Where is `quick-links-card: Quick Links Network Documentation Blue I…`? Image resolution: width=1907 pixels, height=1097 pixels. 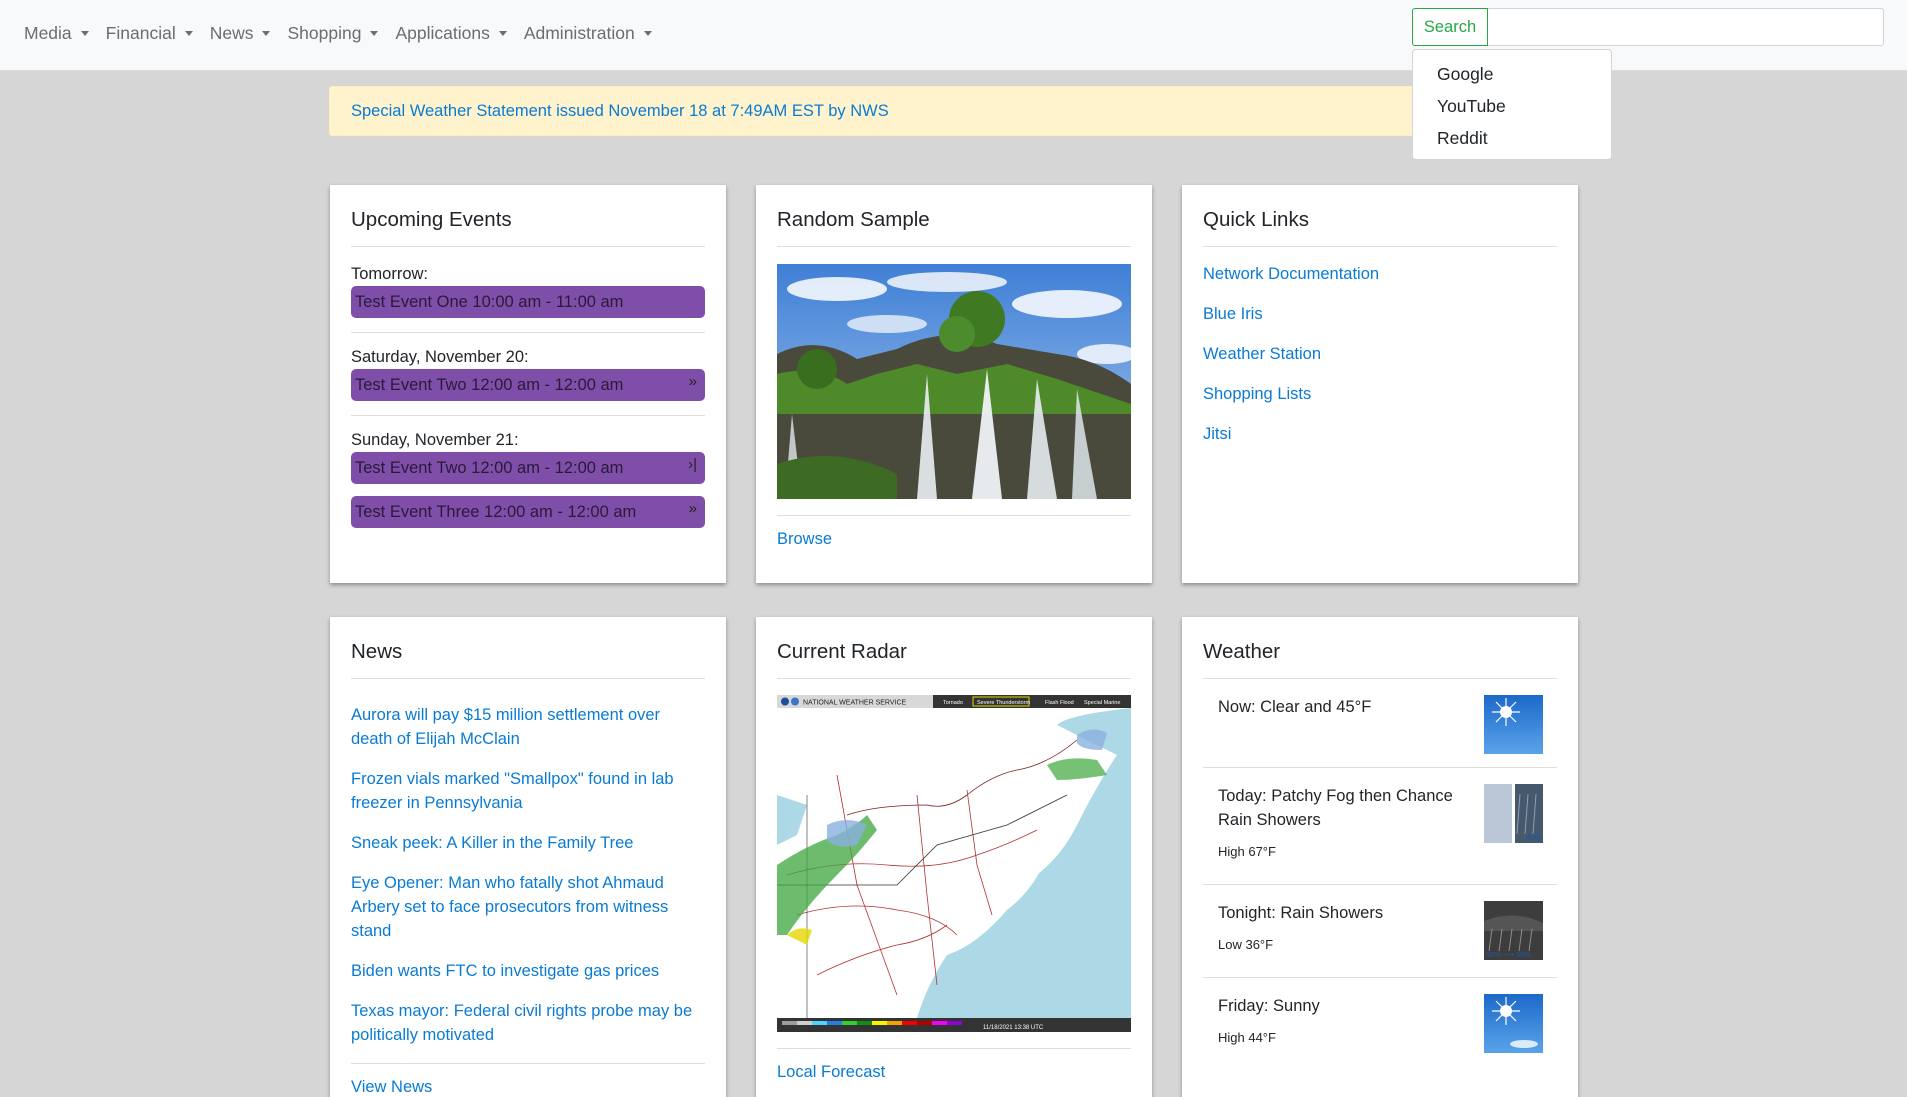
quick-links-card: Quick Links Network Documentation Blue I… is located at coordinates (1380, 384).